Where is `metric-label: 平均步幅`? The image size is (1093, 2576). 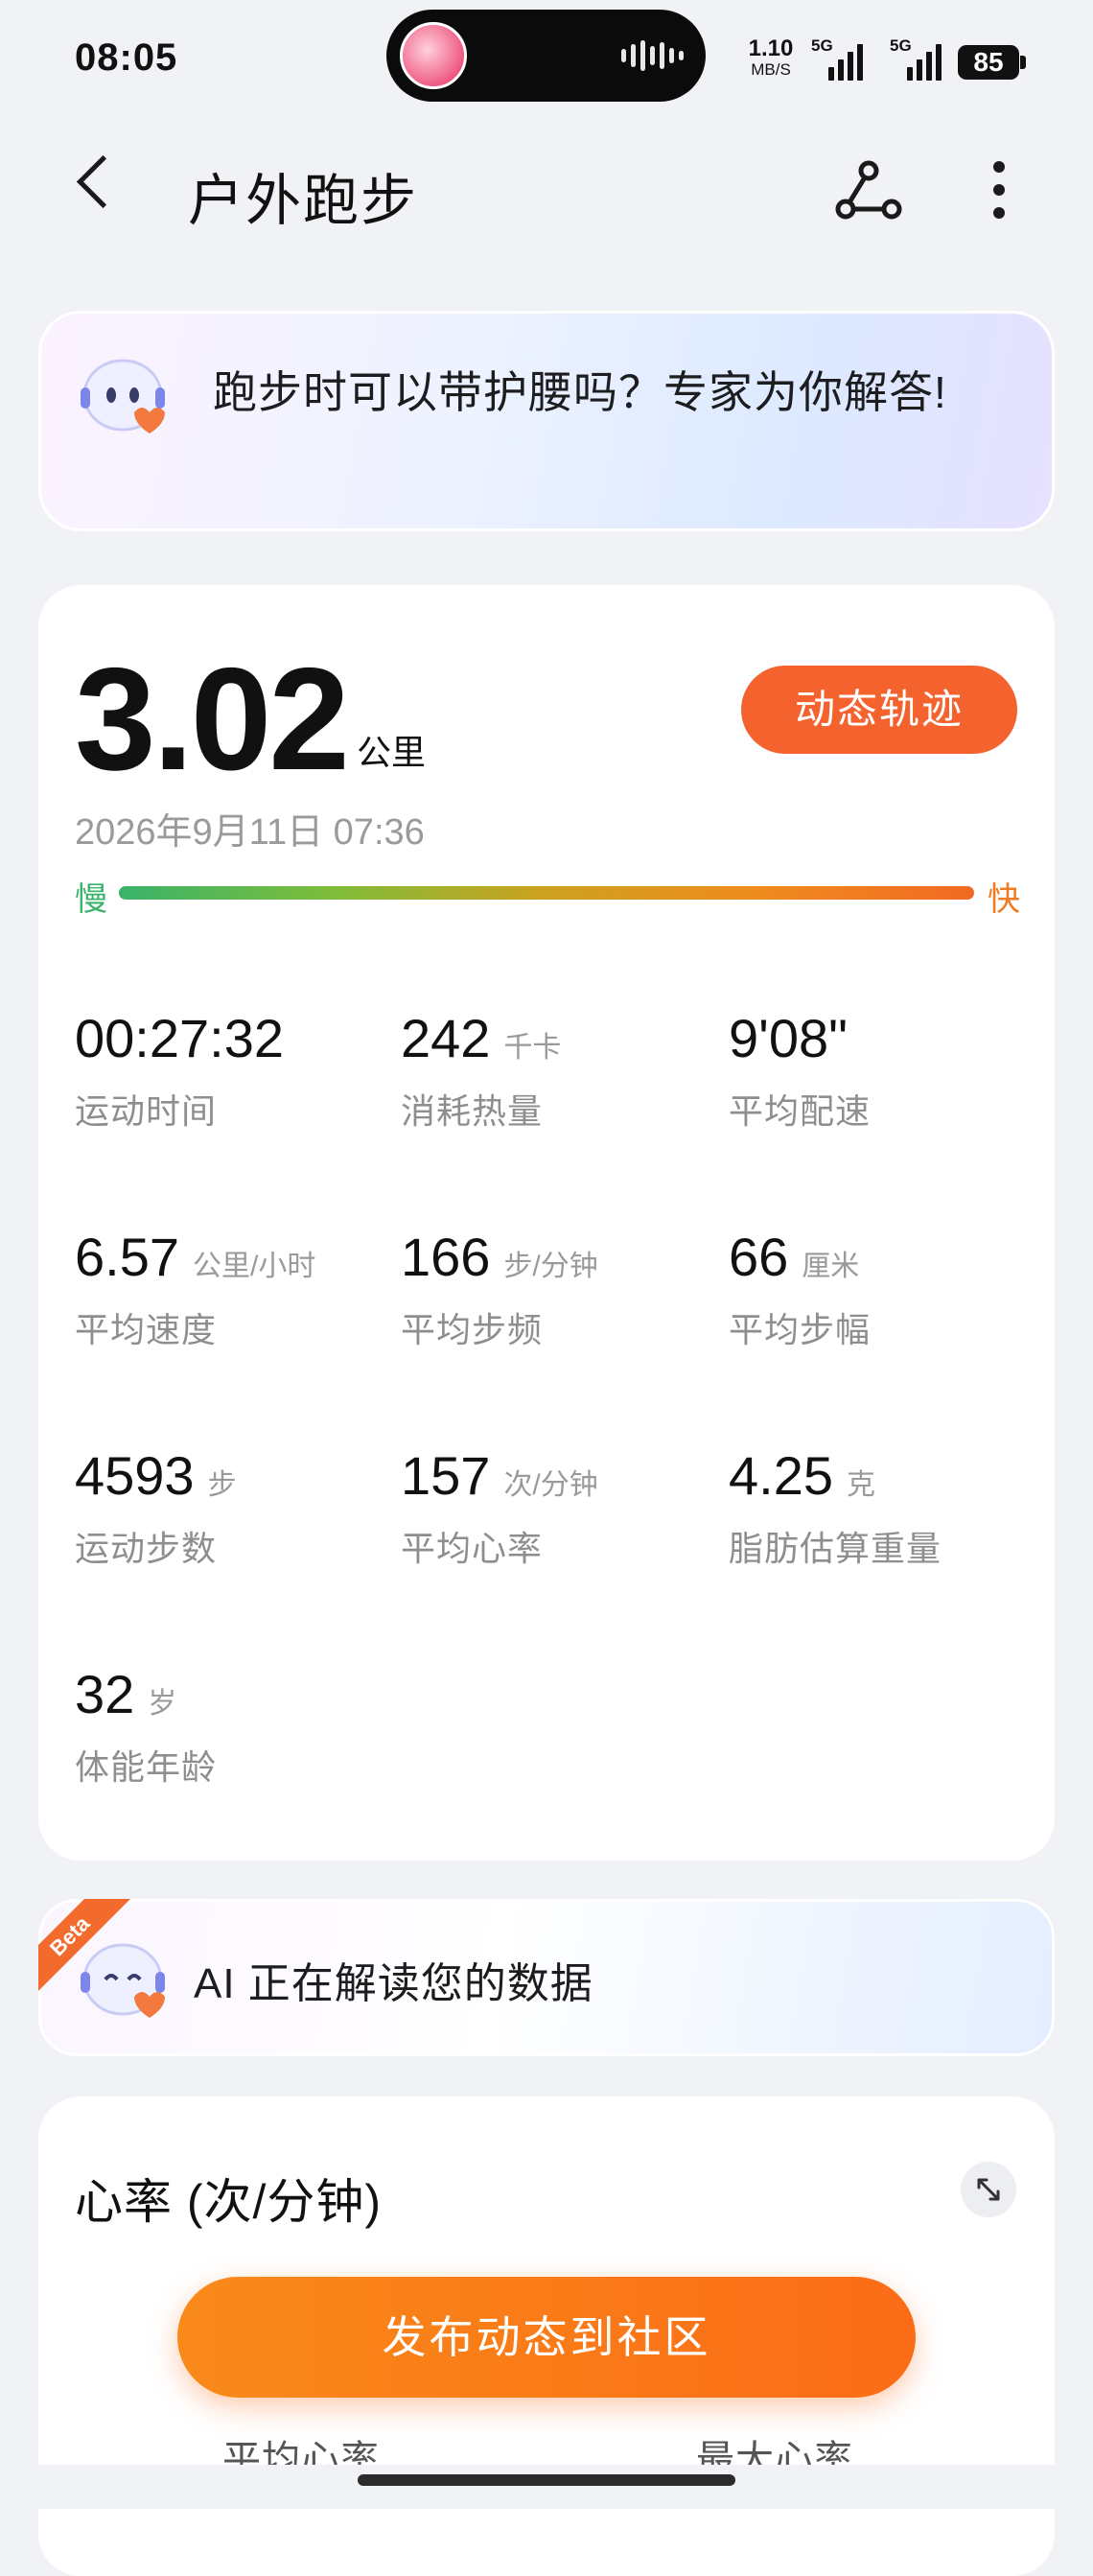 metric-label: 平均步幅 is located at coordinates (800, 1329).